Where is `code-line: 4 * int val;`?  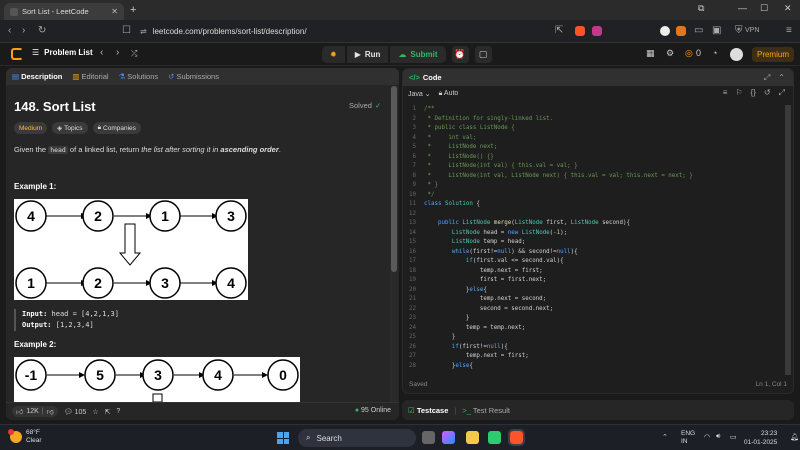 code-line: 4 * int val; is located at coordinates (598, 139).